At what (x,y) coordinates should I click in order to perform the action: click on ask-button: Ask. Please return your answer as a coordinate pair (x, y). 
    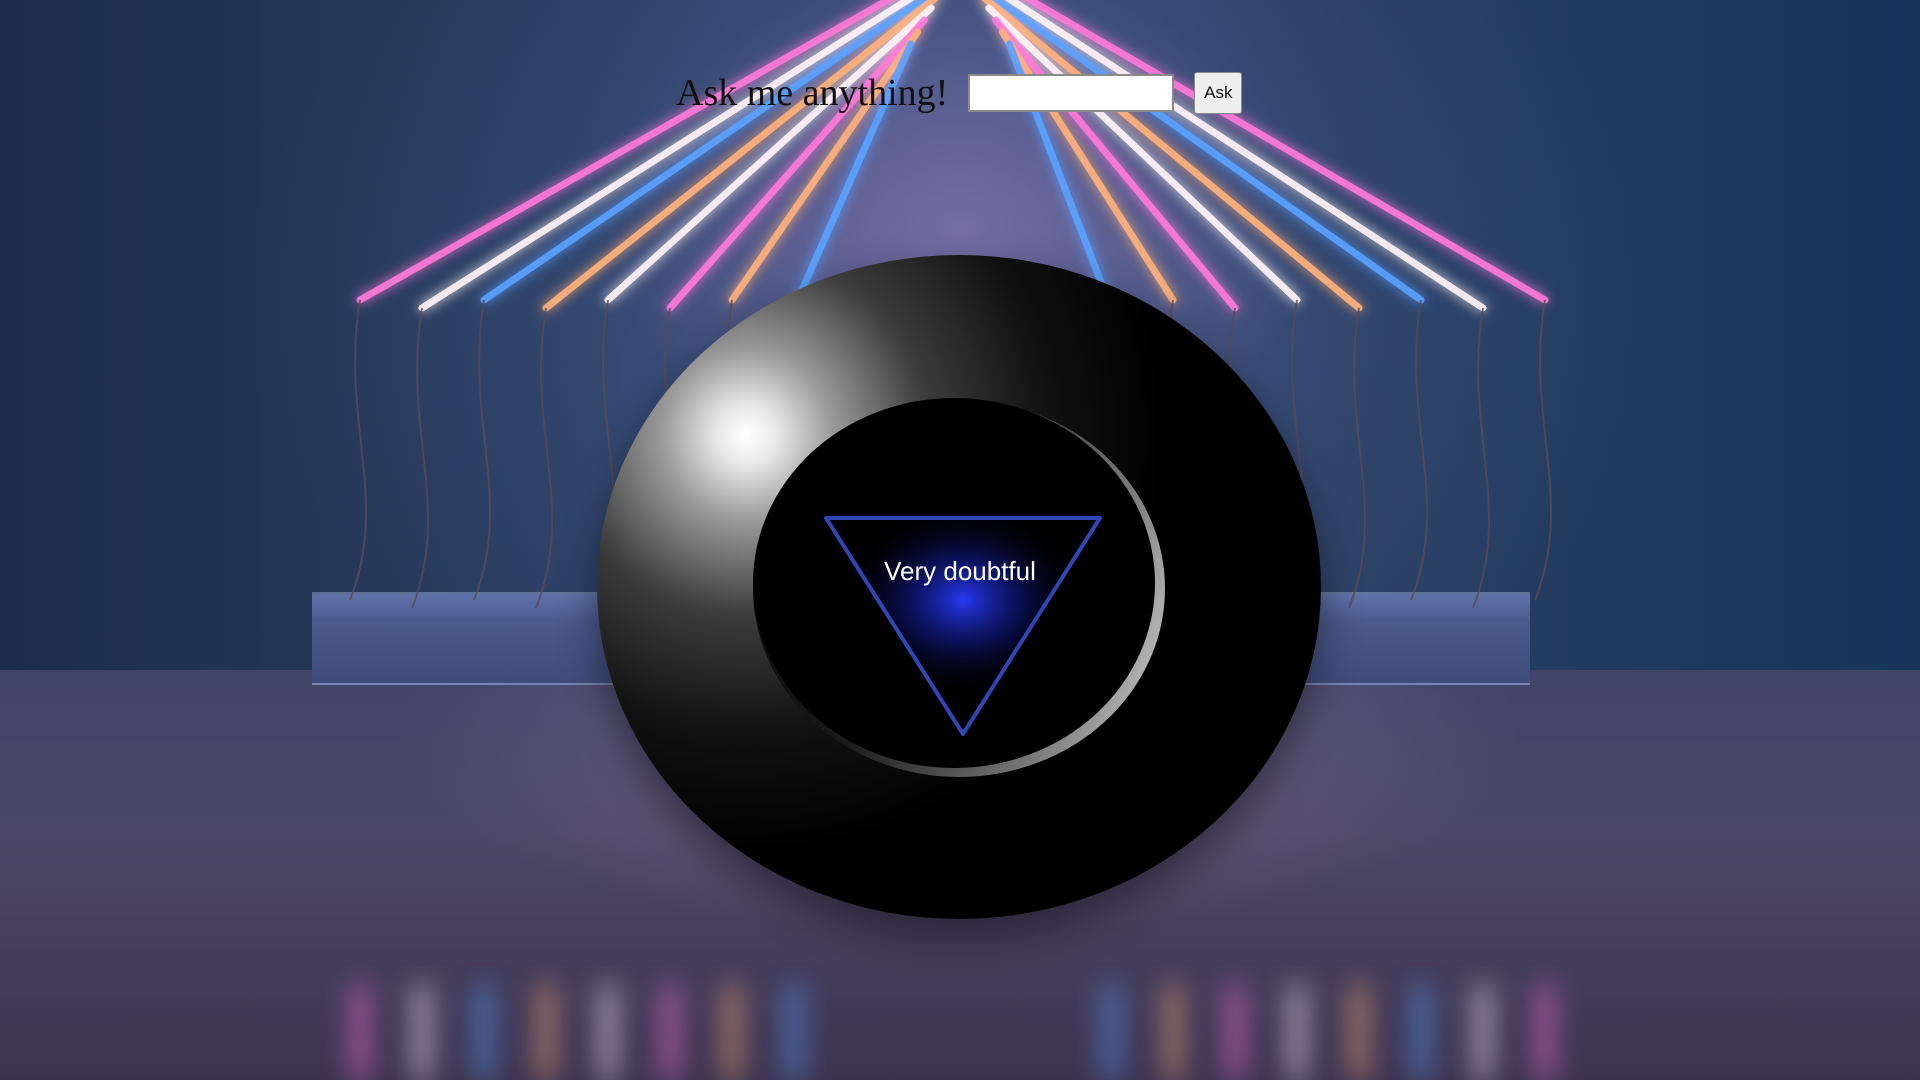
    Looking at the image, I should click on (1218, 93).